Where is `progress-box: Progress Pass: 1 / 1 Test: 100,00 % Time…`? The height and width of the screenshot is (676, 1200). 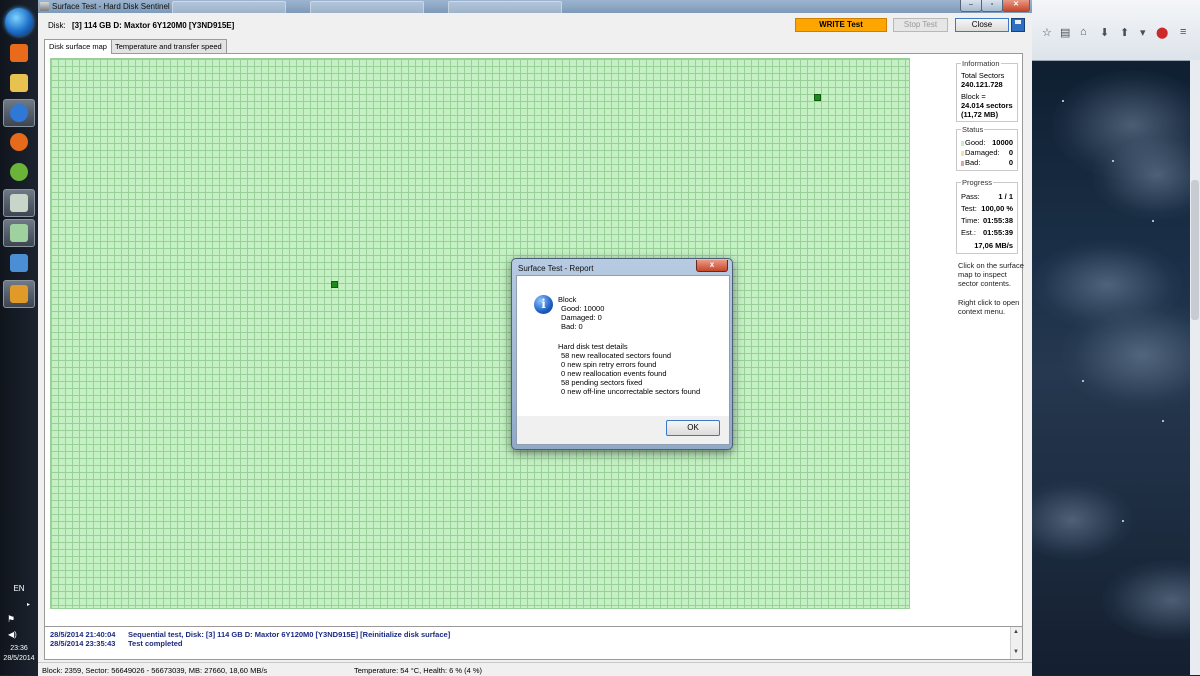
progress-box: Progress Pass: 1 / 1 Test: 100,00 % Time… is located at coordinates (987, 216).